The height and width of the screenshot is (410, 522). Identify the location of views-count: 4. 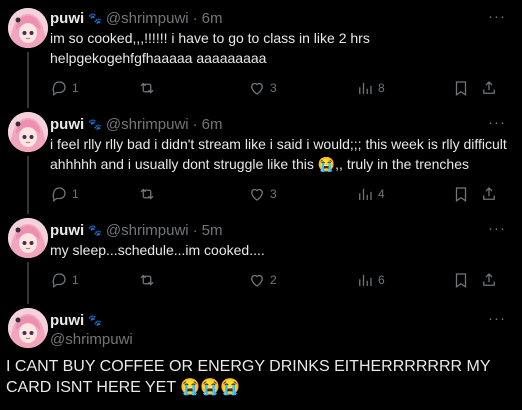
(381, 194).